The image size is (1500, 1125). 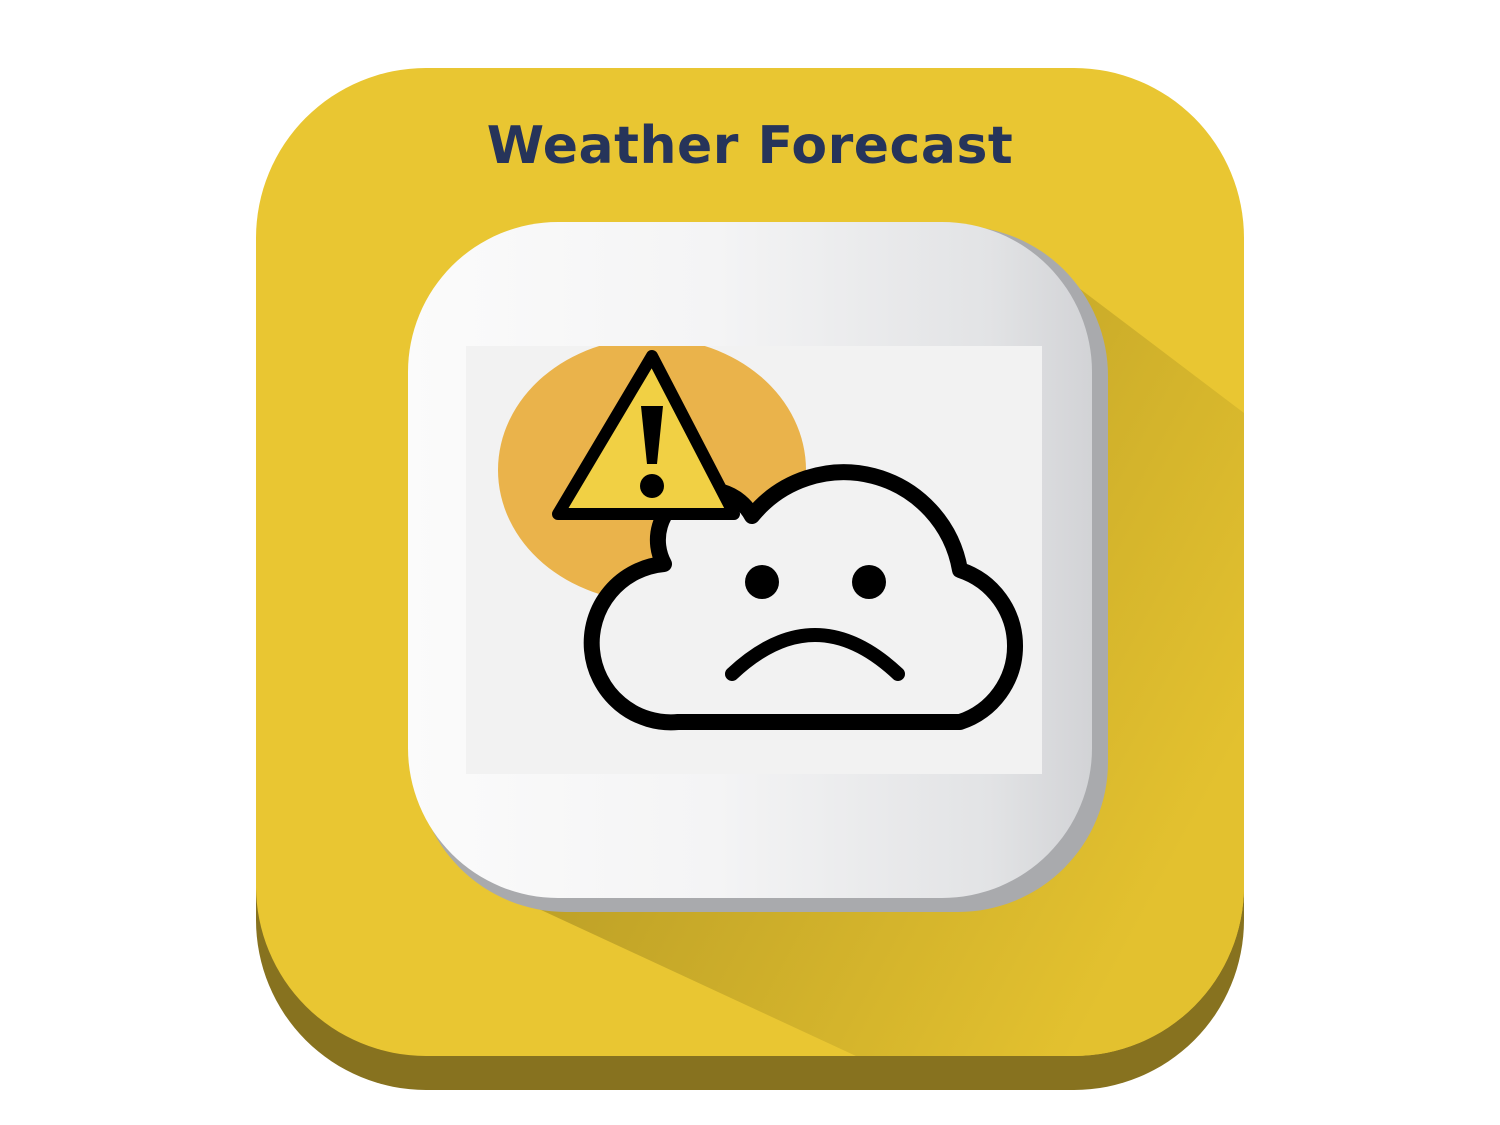 I want to click on weather-warning-illustration, so click(x=754, y=560).